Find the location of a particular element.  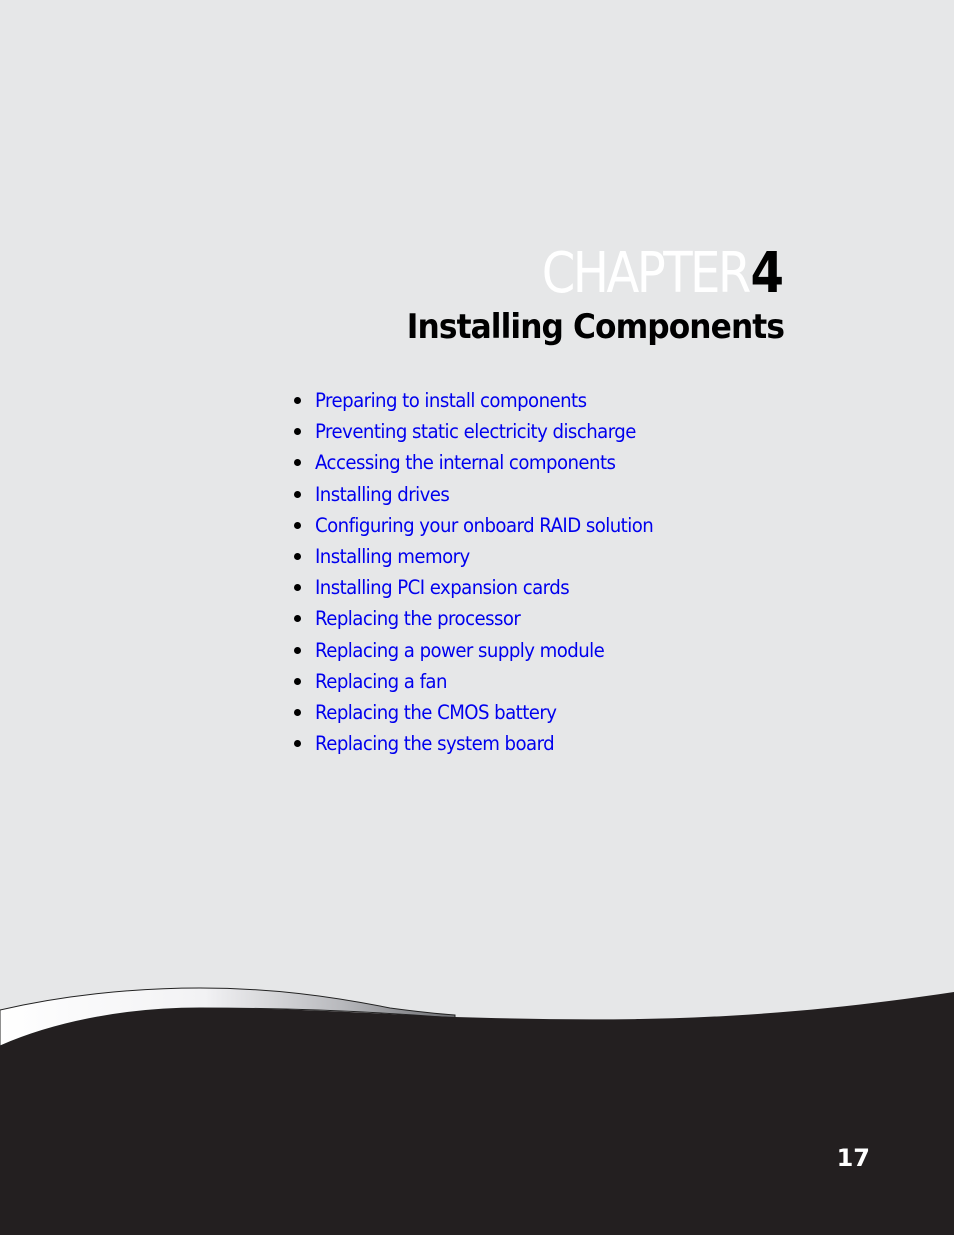

list-item: Preventing static electricity discharge is located at coordinates (484, 431).